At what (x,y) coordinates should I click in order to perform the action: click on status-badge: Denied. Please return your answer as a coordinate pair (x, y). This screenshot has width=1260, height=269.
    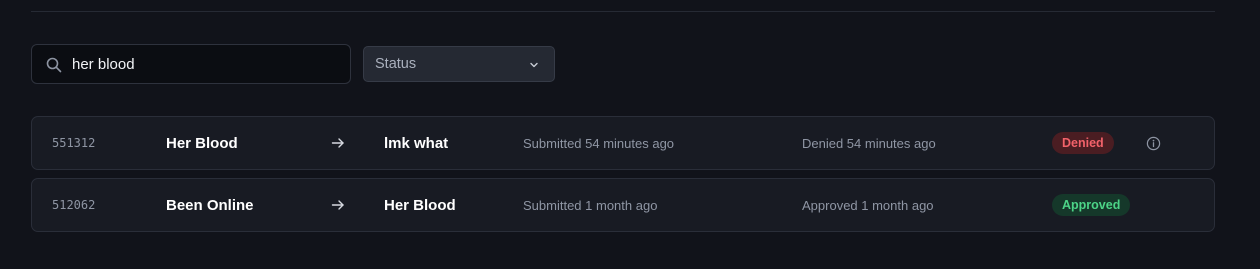
    Looking at the image, I should click on (1083, 143).